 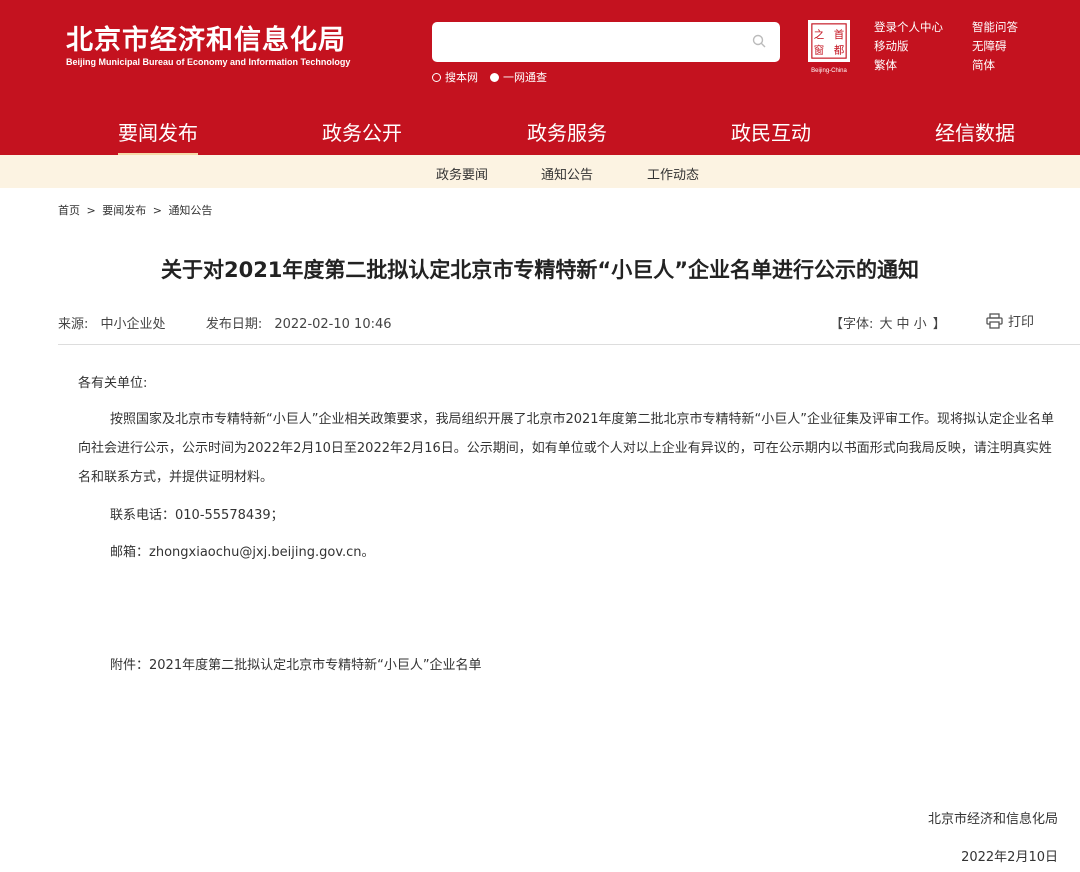 I want to click on nav-economic-data: 经信数据, so click(x=975, y=131).